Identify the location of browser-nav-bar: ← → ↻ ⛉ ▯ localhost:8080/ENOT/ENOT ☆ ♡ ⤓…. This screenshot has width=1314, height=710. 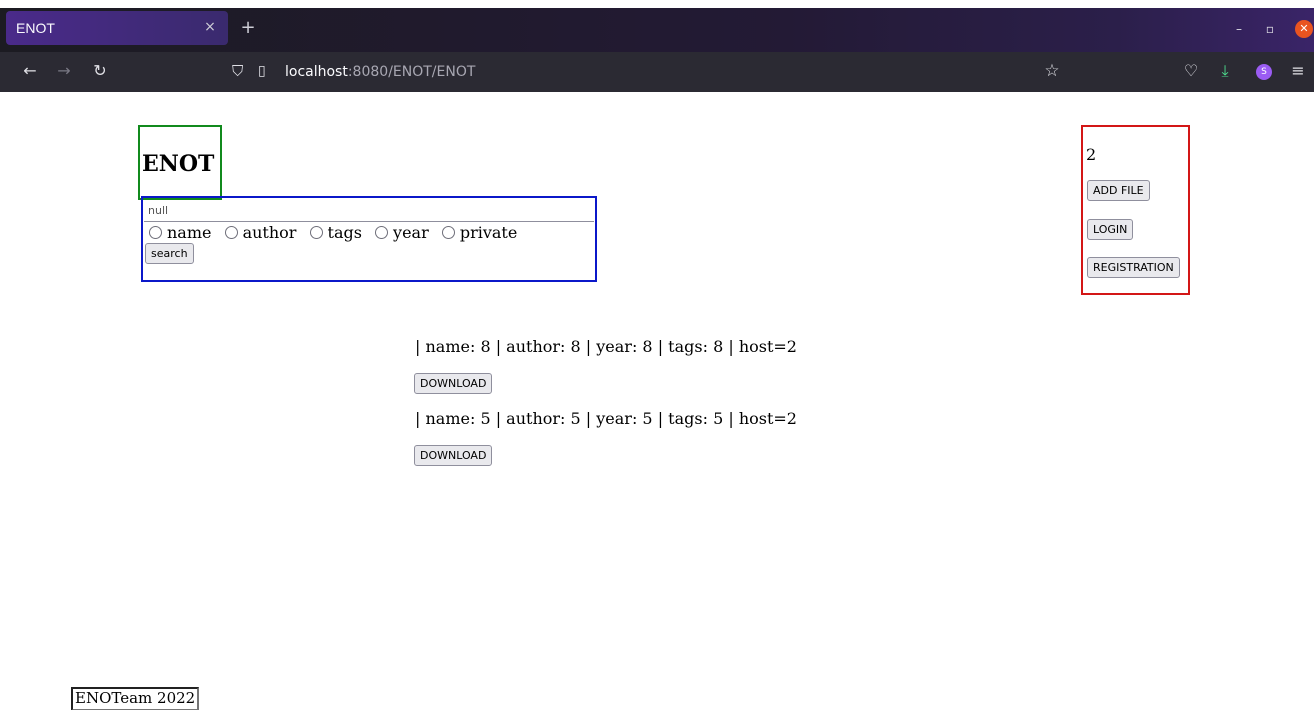
(657, 72).